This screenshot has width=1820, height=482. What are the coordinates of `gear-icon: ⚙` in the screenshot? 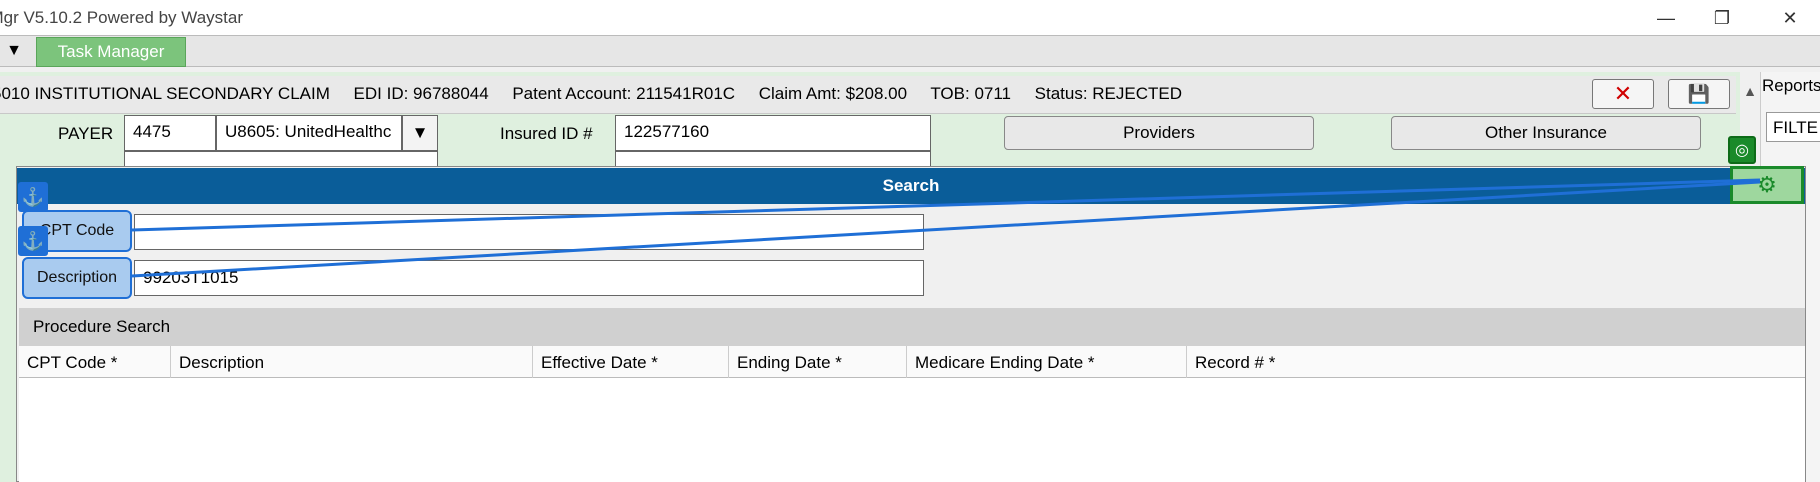 It's located at (1767, 184).